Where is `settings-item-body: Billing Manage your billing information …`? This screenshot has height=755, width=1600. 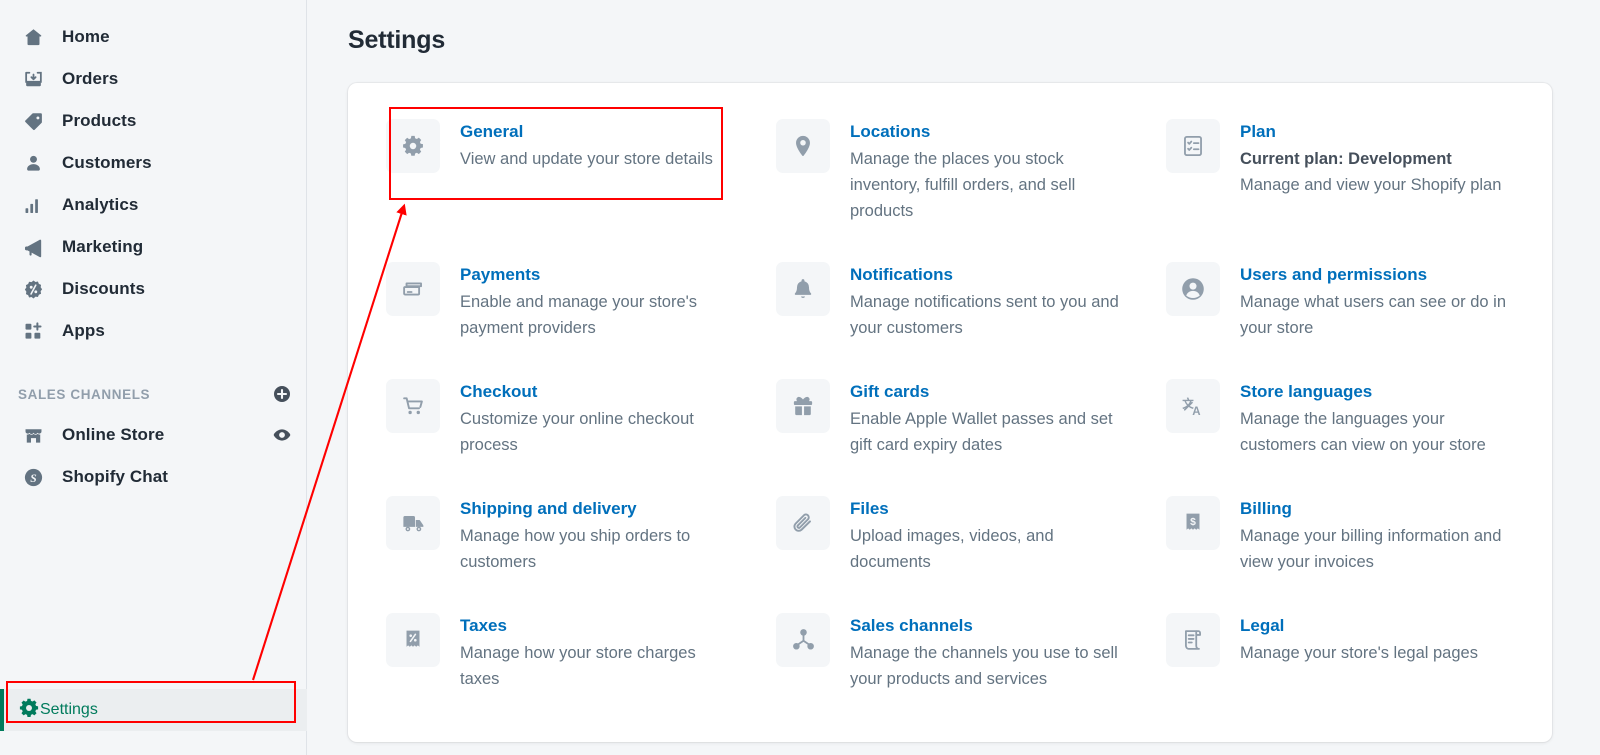
settings-item-body: Billing Manage your billing information … is located at coordinates (1375, 535).